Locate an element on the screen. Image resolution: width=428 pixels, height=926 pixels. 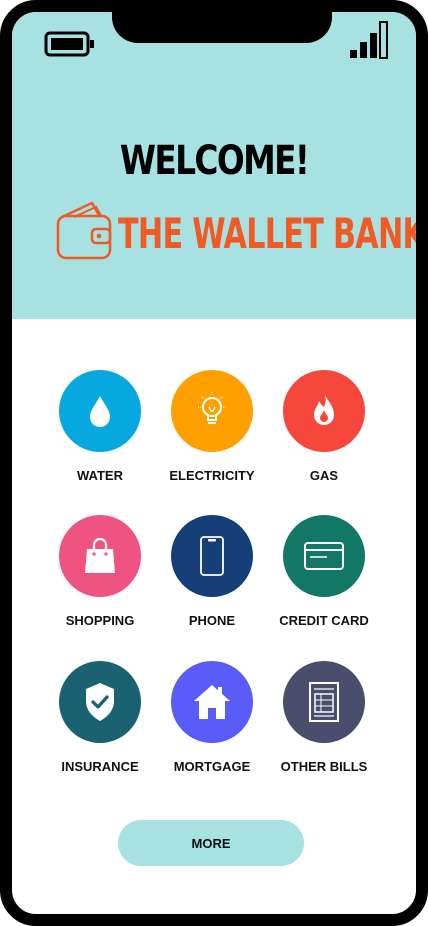
bill-document-icon is located at coordinates (324, 702).